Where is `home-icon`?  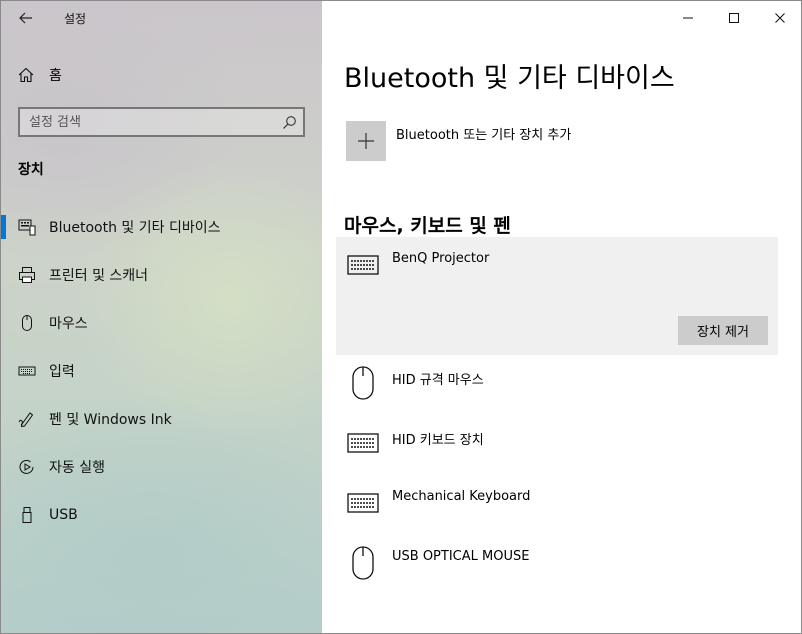
home-icon is located at coordinates (26, 75).